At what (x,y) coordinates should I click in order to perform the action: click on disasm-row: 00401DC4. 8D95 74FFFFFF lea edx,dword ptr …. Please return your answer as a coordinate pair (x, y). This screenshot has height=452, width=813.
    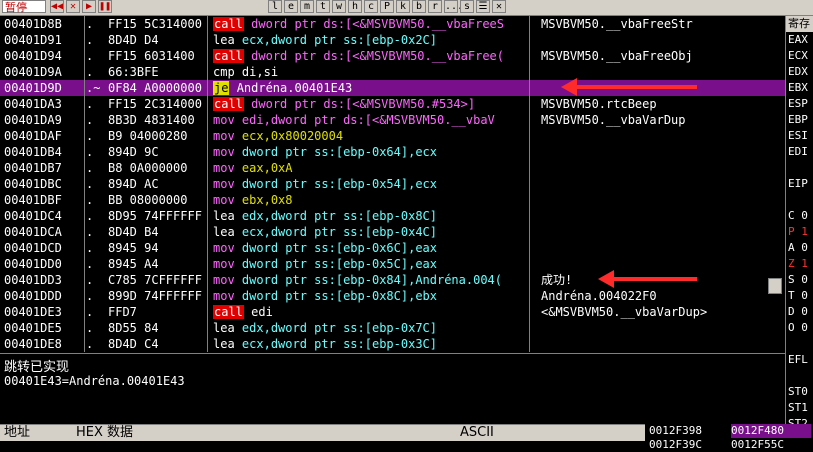
    Looking at the image, I should click on (392, 216).